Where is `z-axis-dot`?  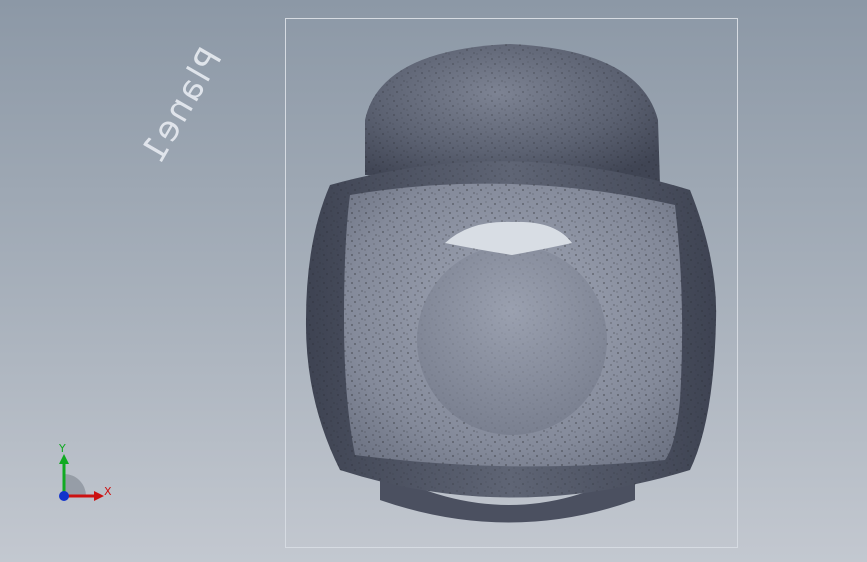
z-axis-dot is located at coordinates (64, 496).